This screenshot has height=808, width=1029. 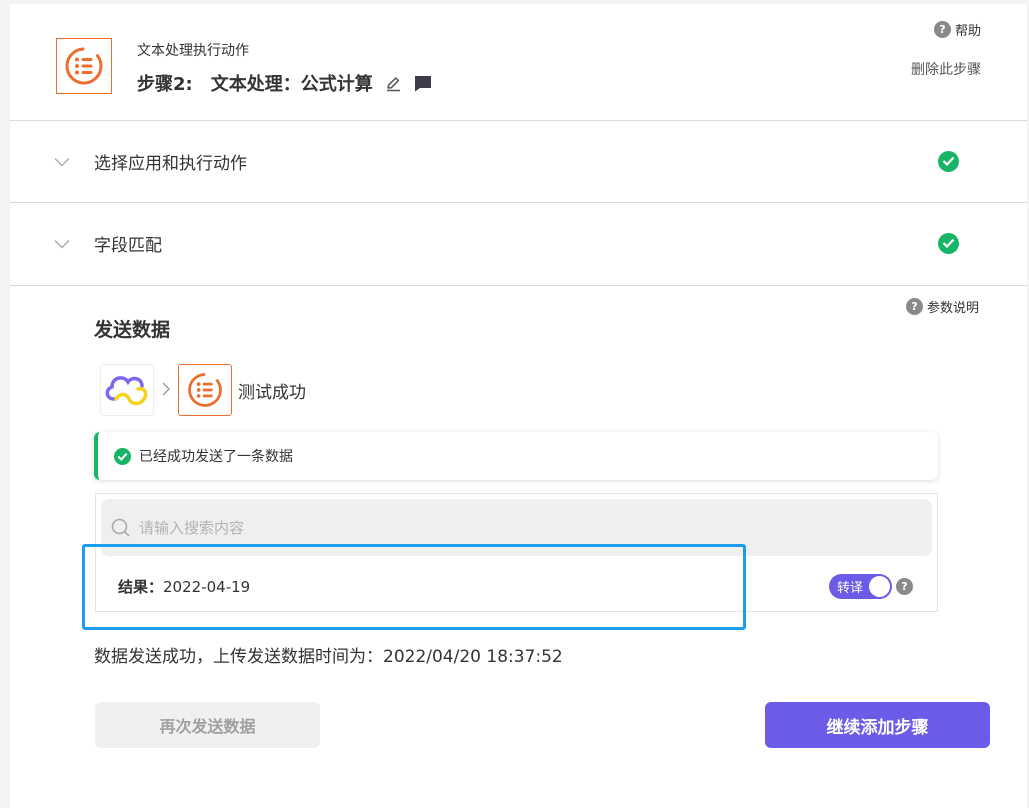 I want to click on edit-icon, so click(x=393, y=83).